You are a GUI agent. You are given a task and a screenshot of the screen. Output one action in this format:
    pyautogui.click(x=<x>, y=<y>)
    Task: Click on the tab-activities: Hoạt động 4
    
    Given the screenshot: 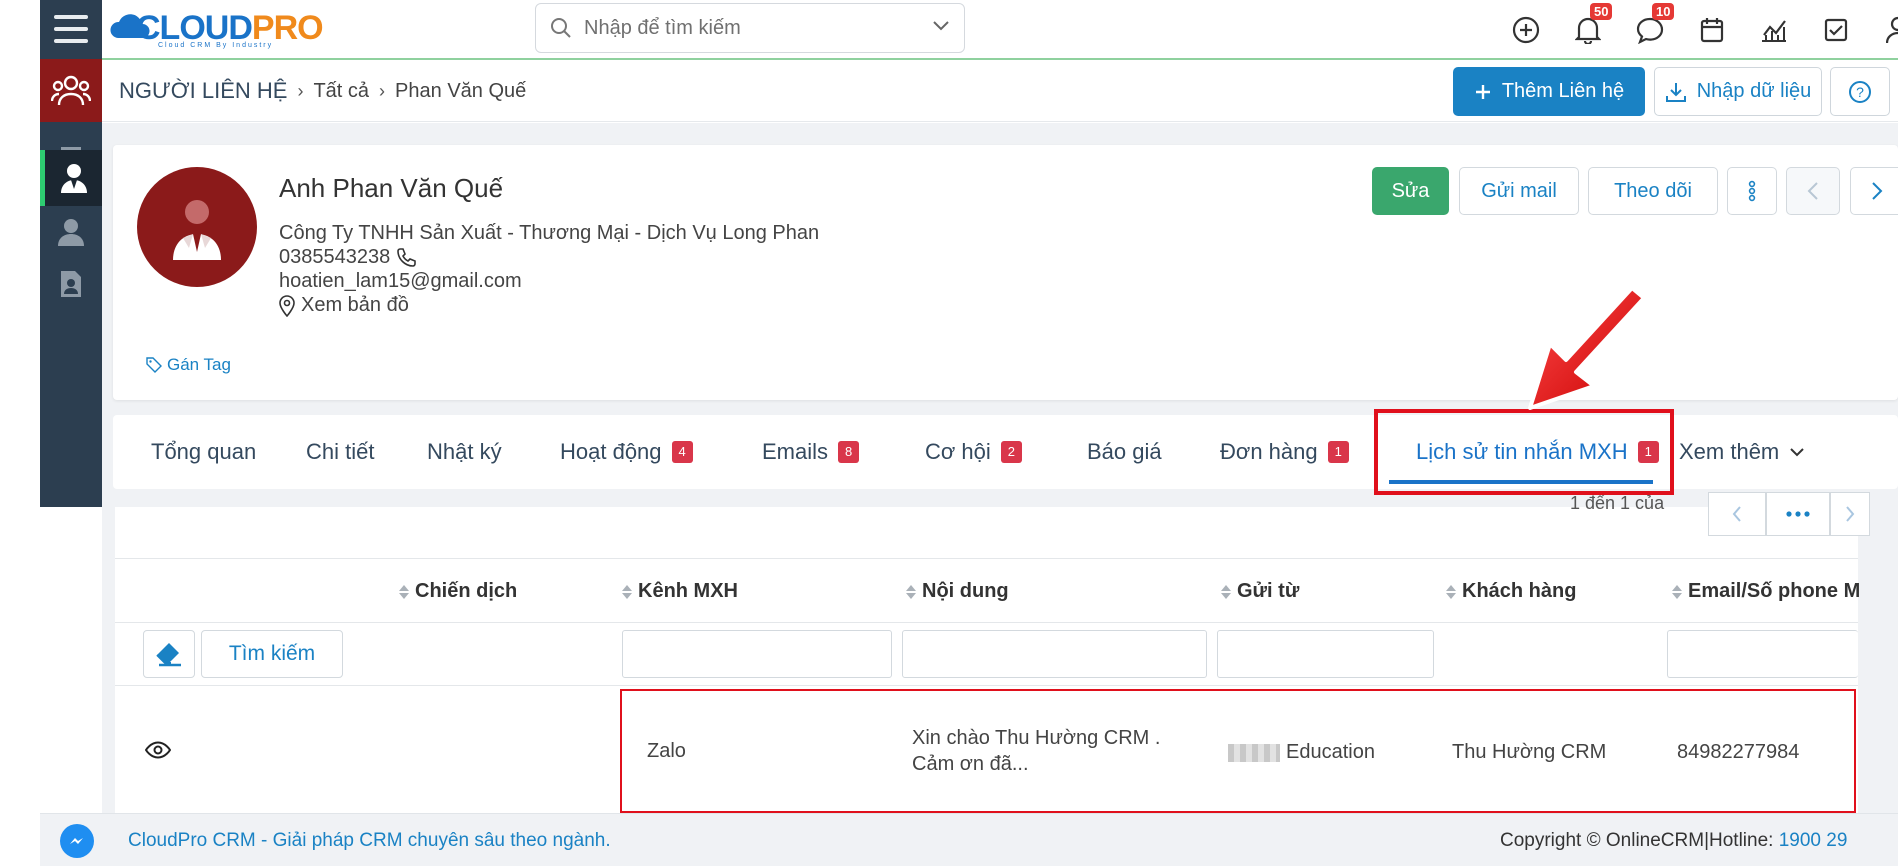 What is the action you would take?
    pyautogui.click(x=626, y=452)
    